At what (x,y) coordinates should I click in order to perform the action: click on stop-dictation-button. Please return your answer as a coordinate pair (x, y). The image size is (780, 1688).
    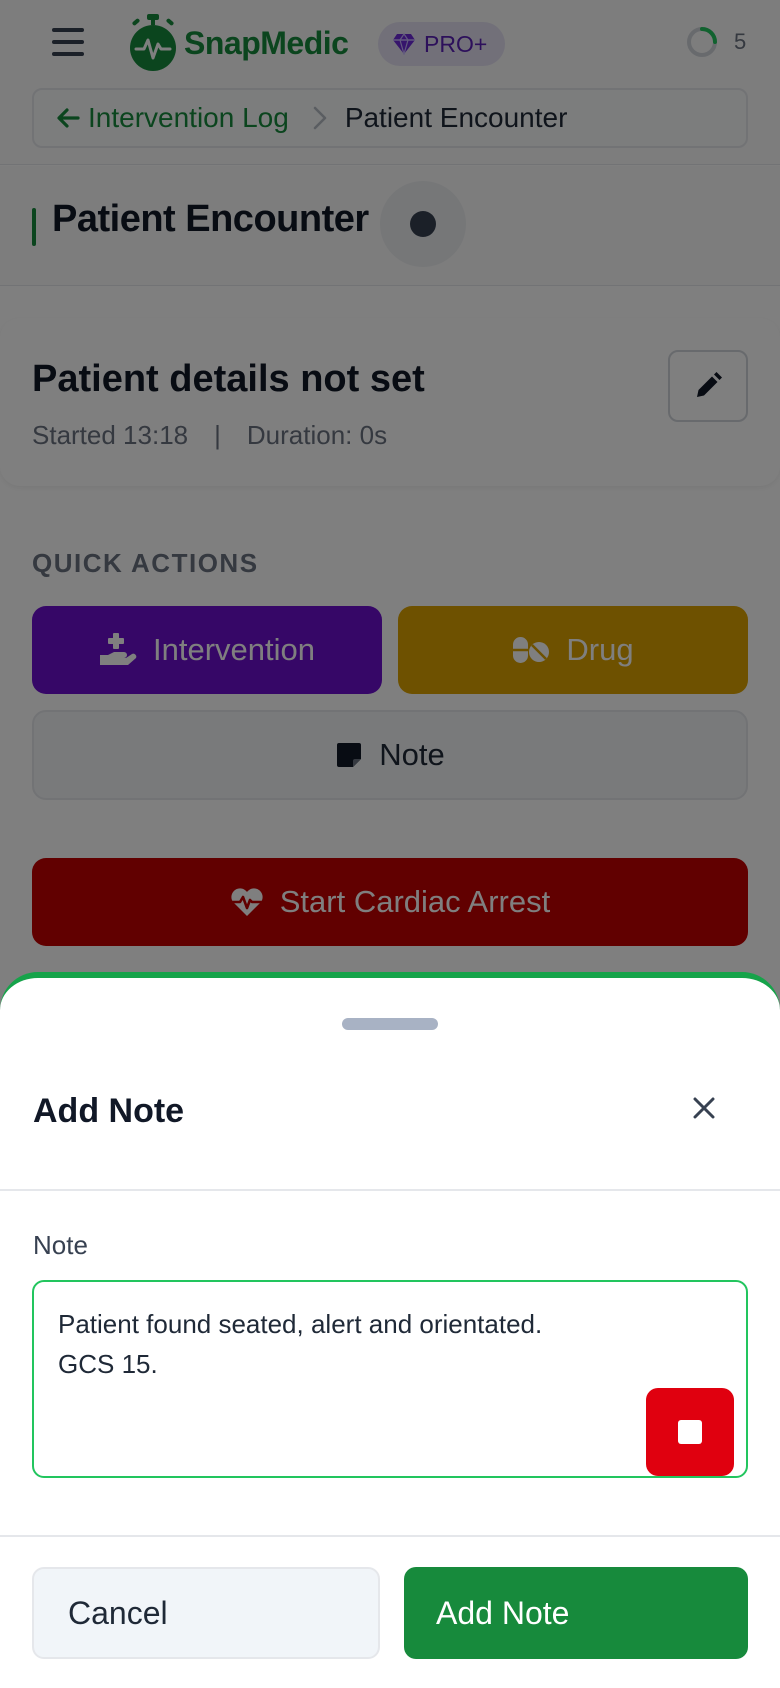
    Looking at the image, I should click on (690, 1432).